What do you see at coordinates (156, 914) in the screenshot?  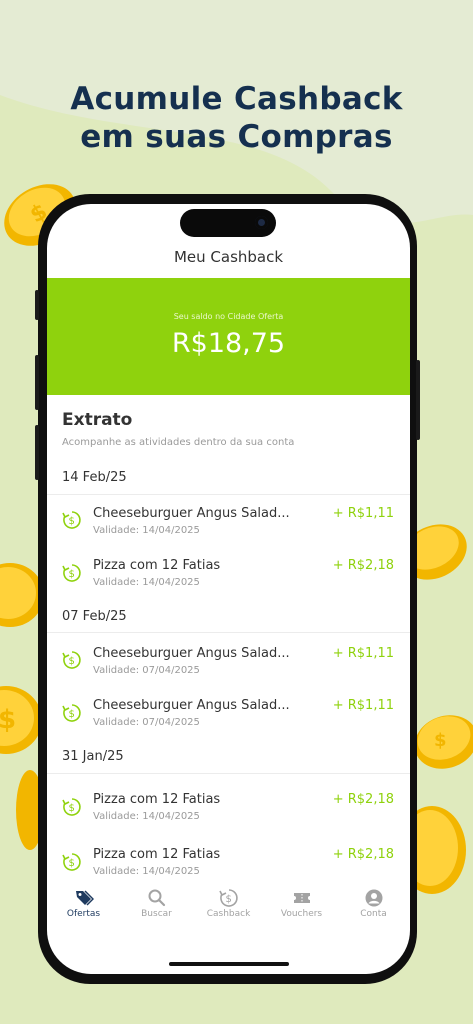 I see `tab-label: Buscar` at bounding box center [156, 914].